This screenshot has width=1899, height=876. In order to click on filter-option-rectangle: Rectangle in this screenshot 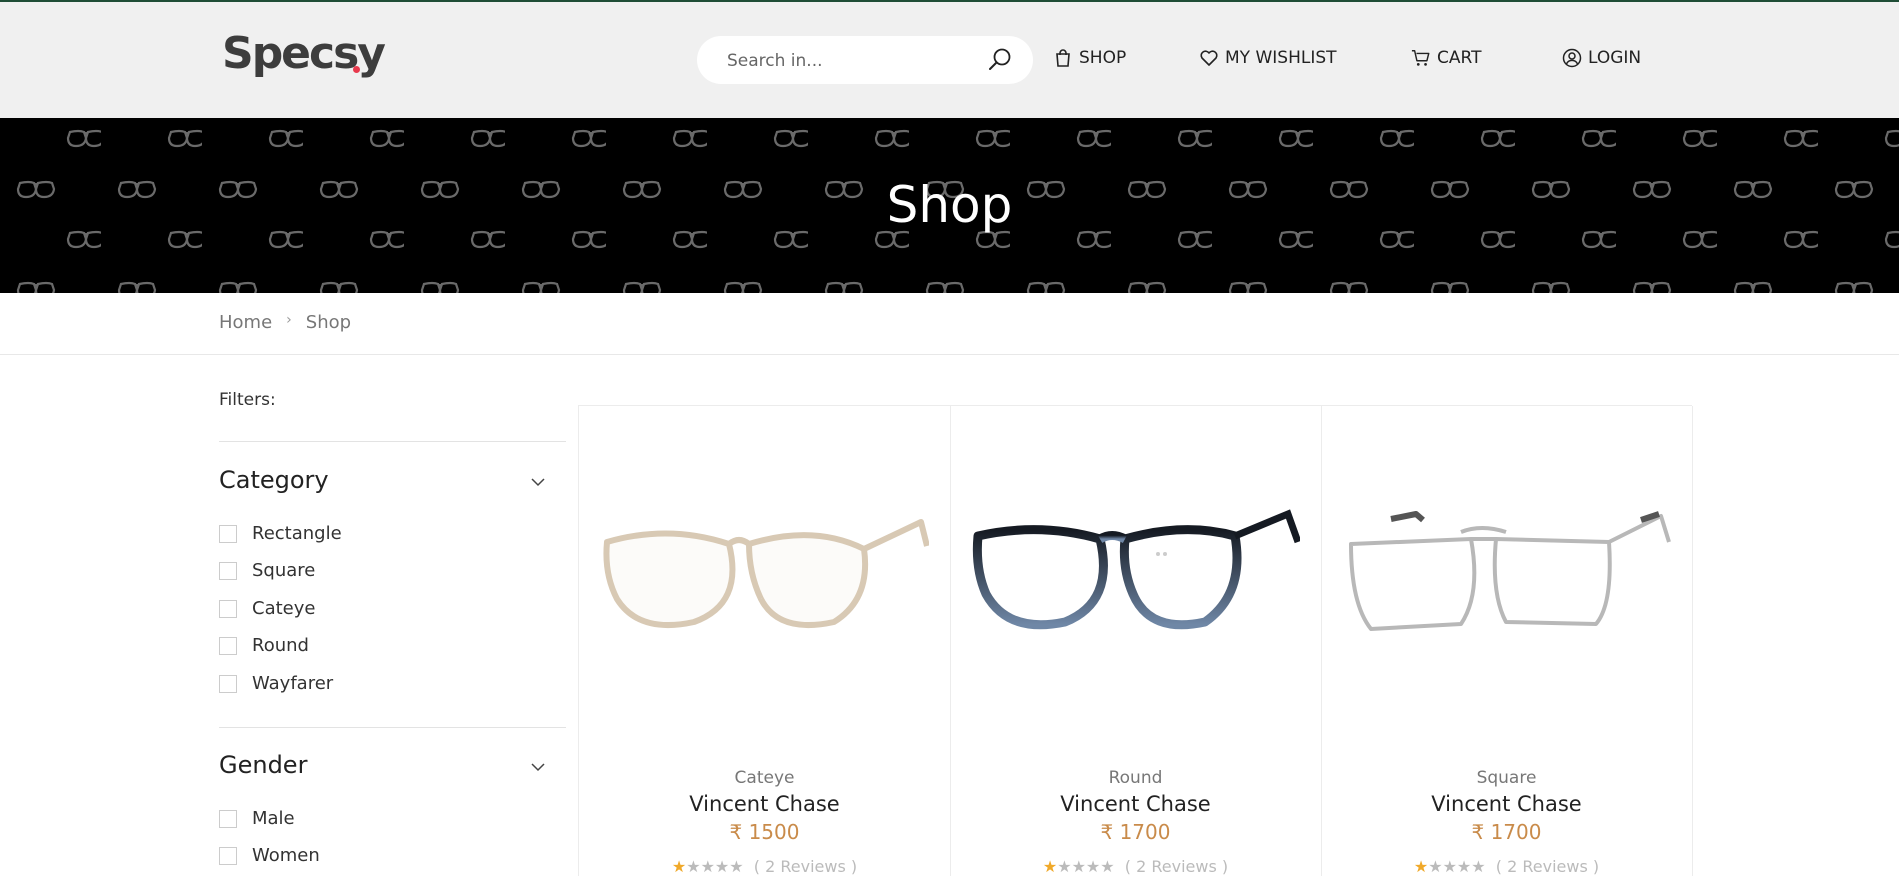, I will do `click(280, 533)`.